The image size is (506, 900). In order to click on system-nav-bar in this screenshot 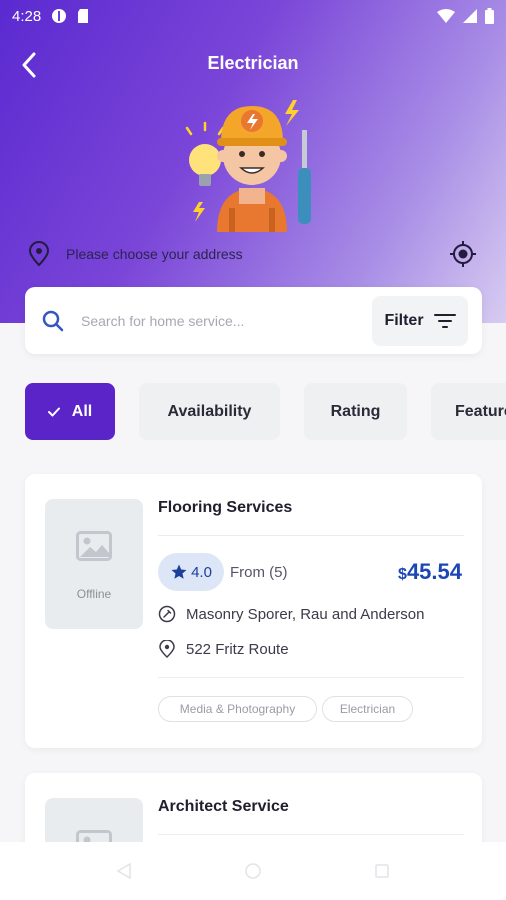, I will do `click(253, 871)`.